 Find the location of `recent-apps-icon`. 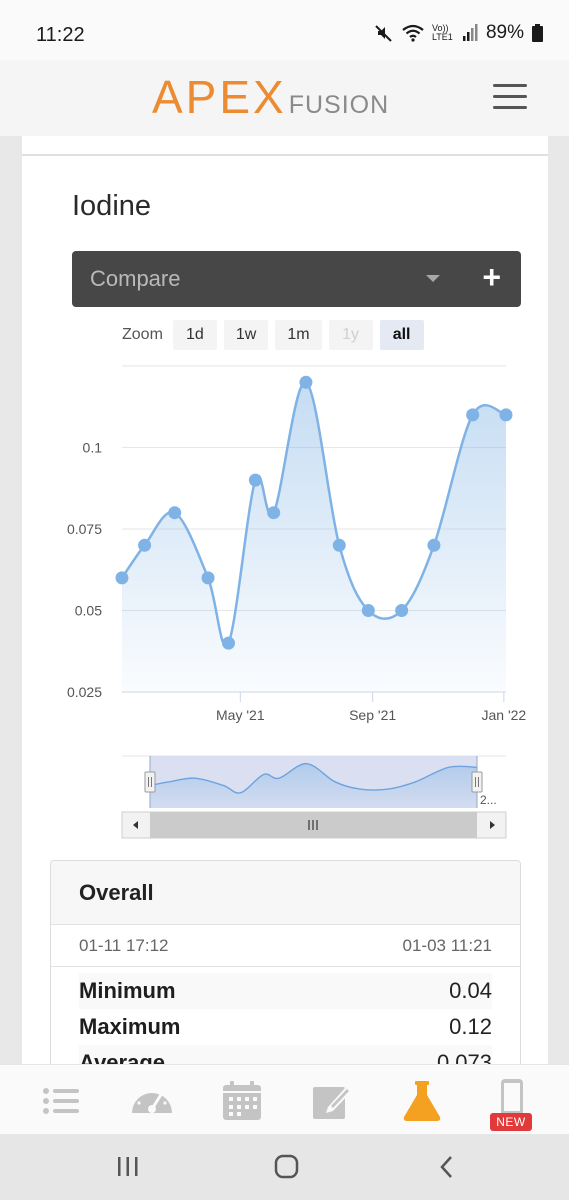

recent-apps-icon is located at coordinates (128, 1167).